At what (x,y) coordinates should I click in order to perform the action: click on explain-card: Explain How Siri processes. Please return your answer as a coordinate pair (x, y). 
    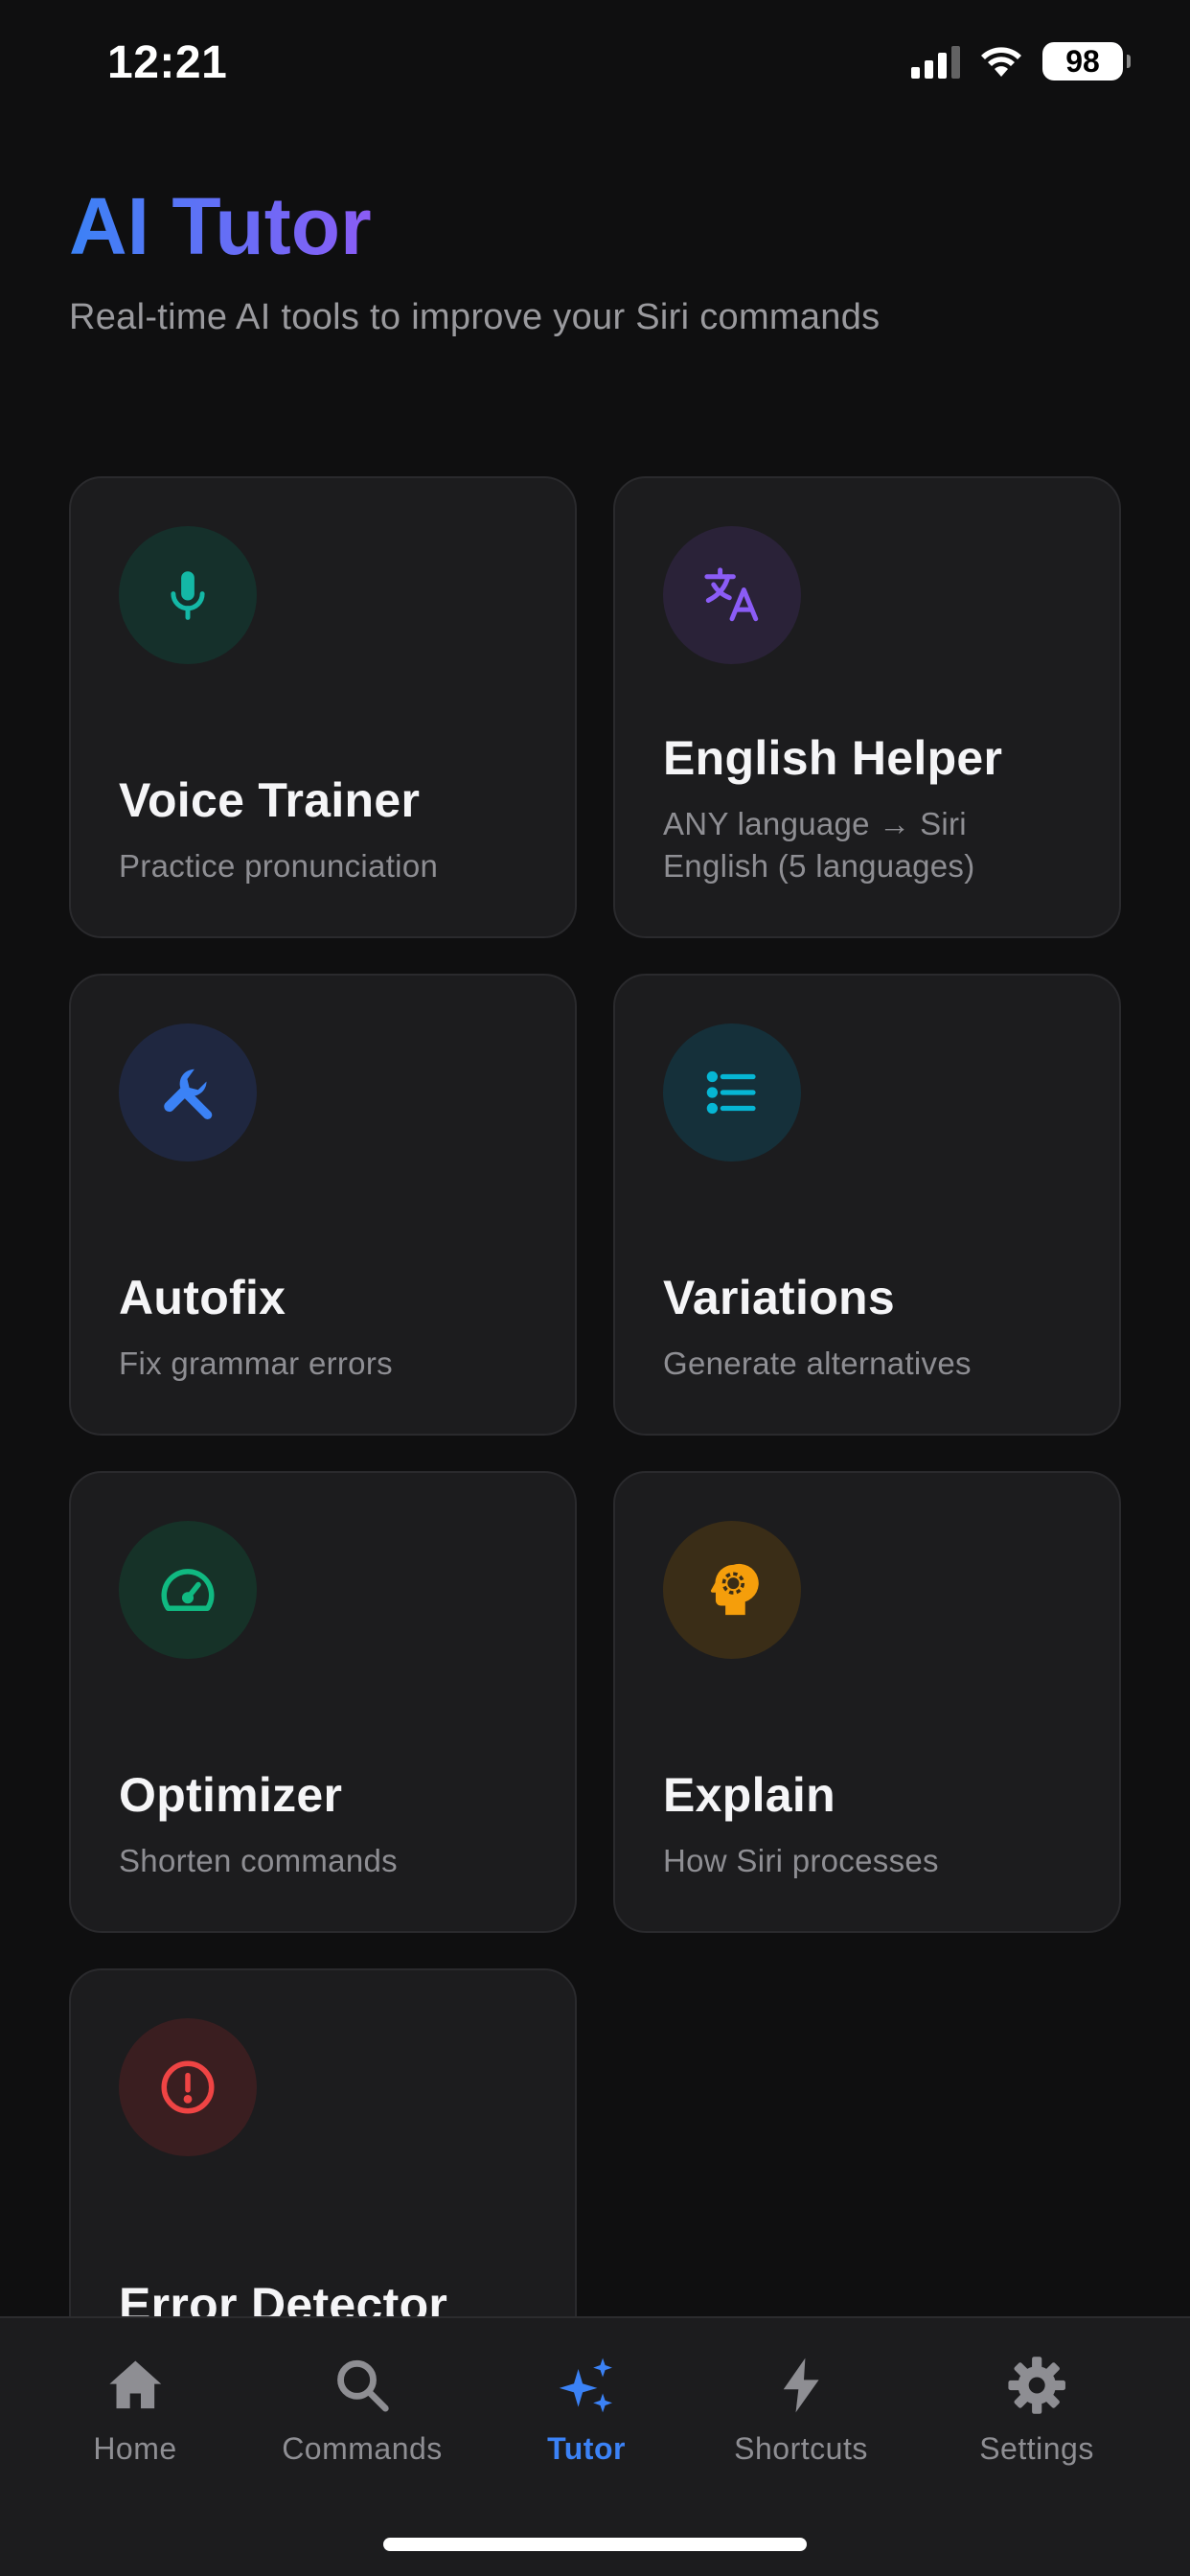
    Looking at the image, I should click on (867, 1702).